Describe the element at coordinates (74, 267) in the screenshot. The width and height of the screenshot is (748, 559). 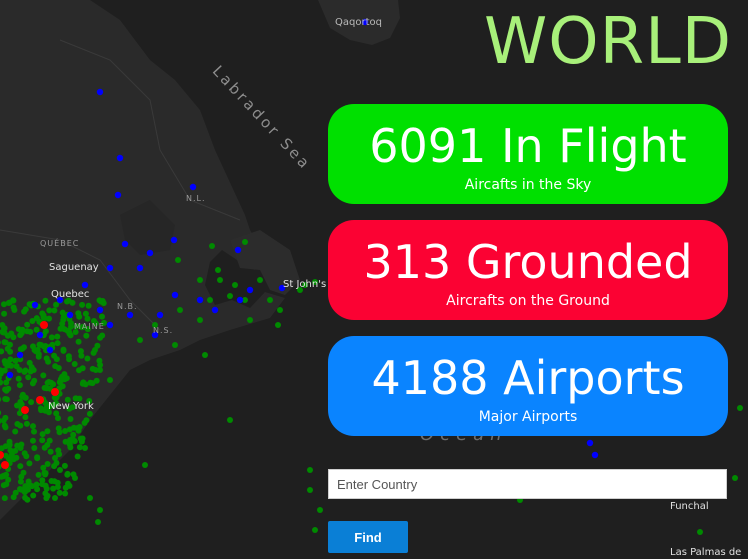
I see `map-label-saguenay: Saguenay` at that location.